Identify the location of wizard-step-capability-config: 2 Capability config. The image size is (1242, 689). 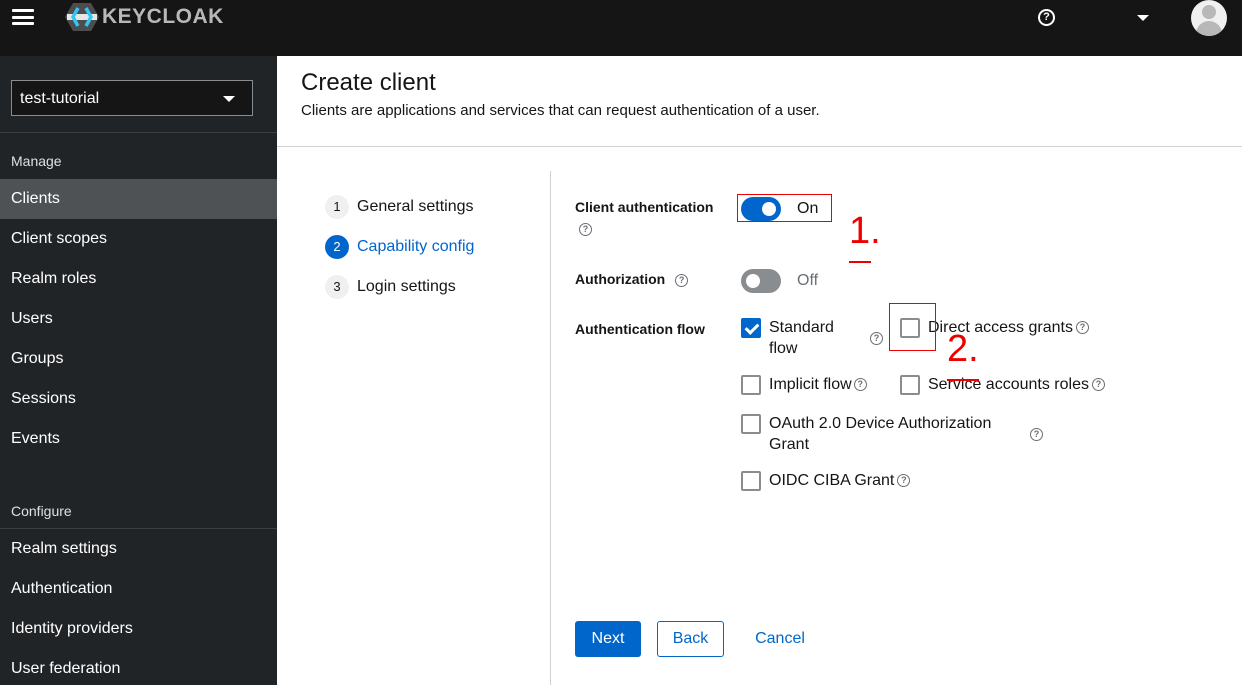
(399, 247).